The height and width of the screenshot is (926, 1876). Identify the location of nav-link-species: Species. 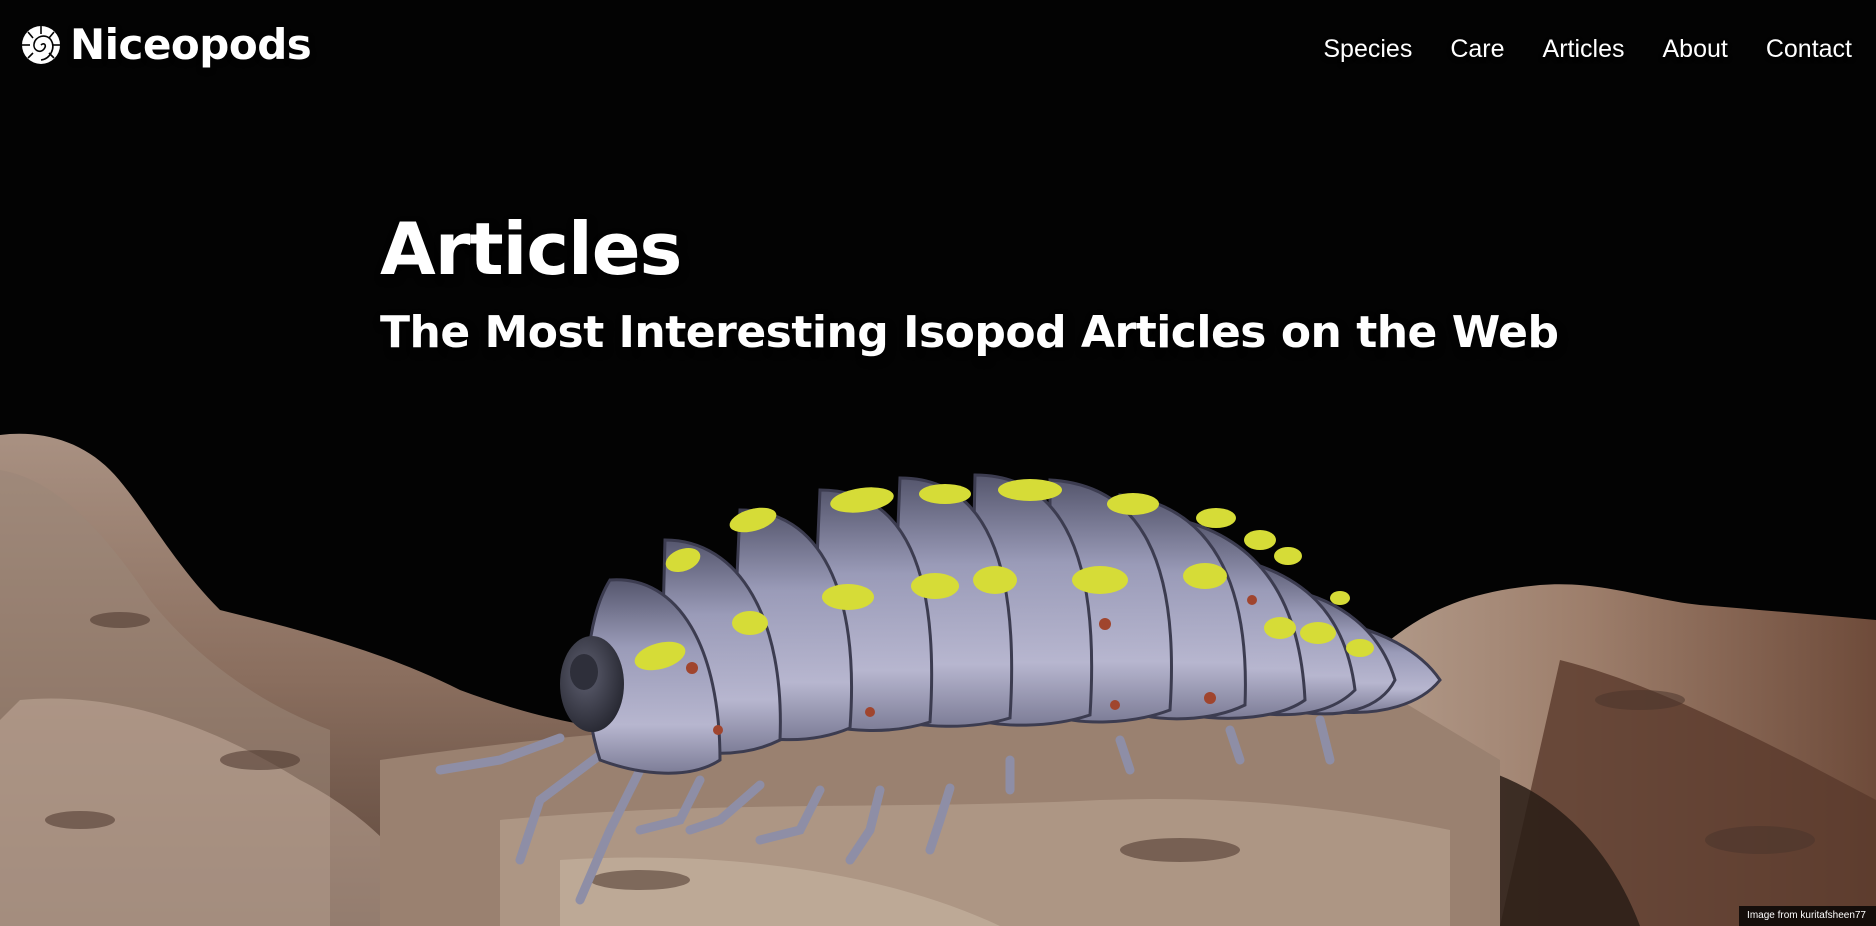
(1367, 49).